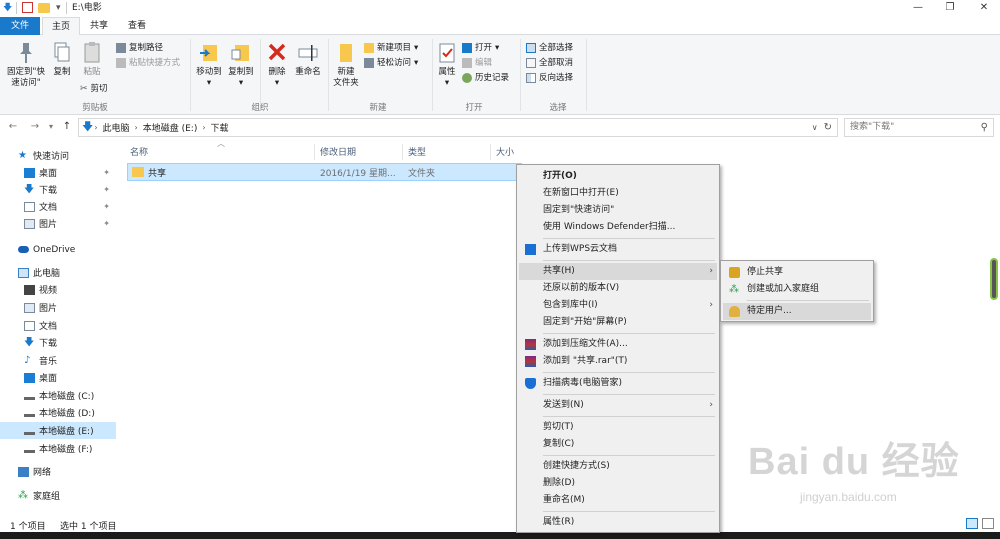  What do you see at coordinates (458, 127) in the screenshot?
I see `address-bar: 🡇 › 此电脑 › 本地磁盘 (E:) › 下载 ∨ ↻` at bounding box center [458, 127].